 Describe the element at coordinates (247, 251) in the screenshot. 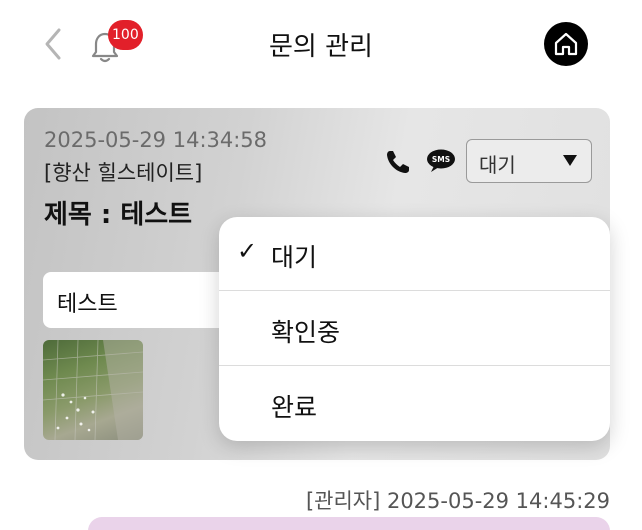

I see `checkmark-icon: ✓` at that location.